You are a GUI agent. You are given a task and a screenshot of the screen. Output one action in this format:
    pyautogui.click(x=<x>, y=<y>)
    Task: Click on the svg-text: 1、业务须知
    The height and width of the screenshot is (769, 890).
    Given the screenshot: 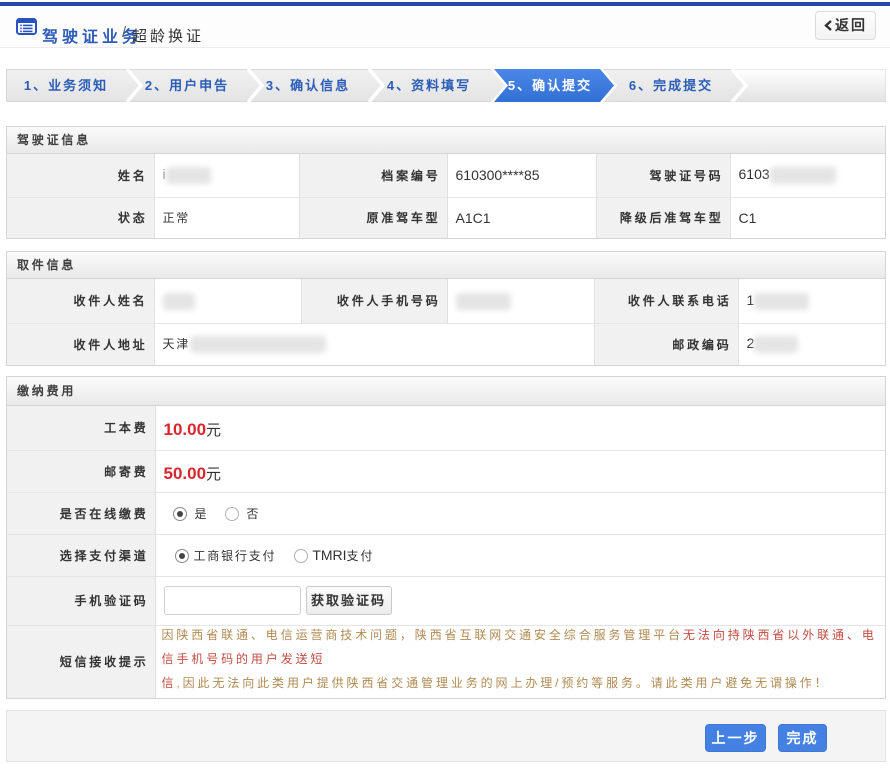 What is the action you would take?
    pyautogui.click(x=66, y=85)
    